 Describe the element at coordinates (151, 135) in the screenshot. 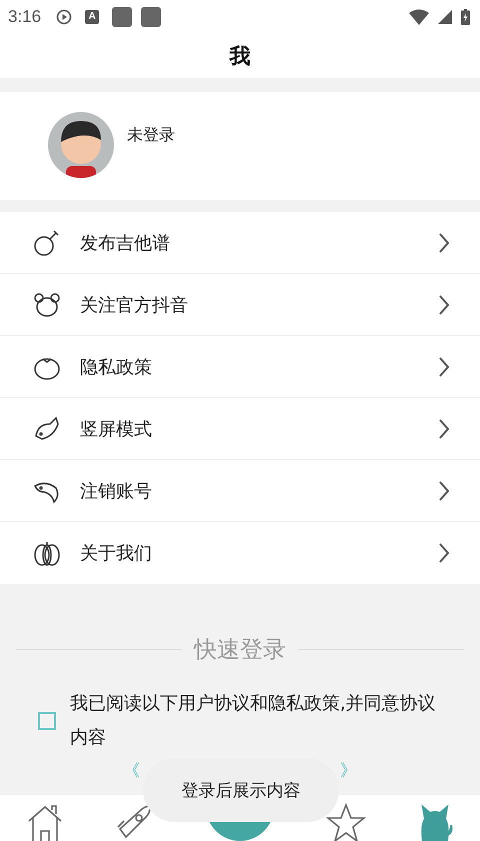

I see `login-status: 未登录` at that location.